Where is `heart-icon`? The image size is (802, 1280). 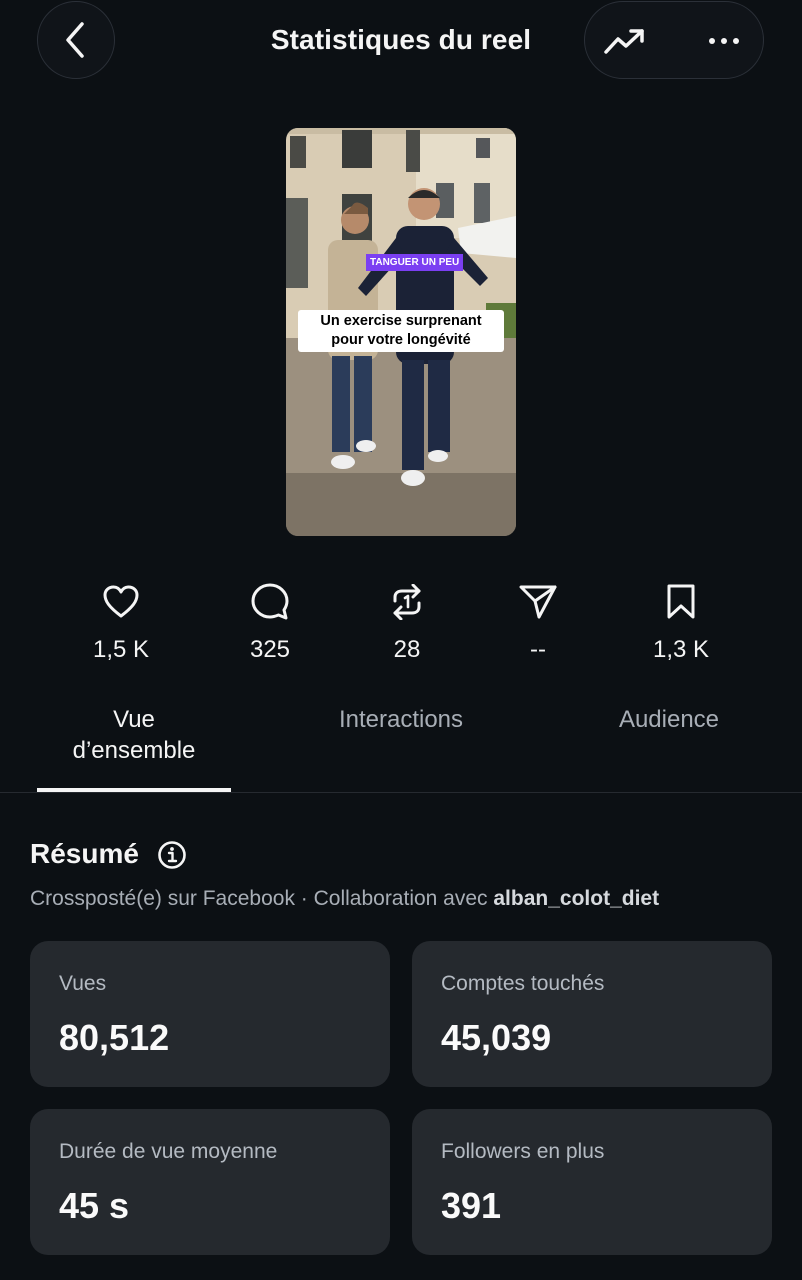 heart-icon is located at coordinates (121, 601).